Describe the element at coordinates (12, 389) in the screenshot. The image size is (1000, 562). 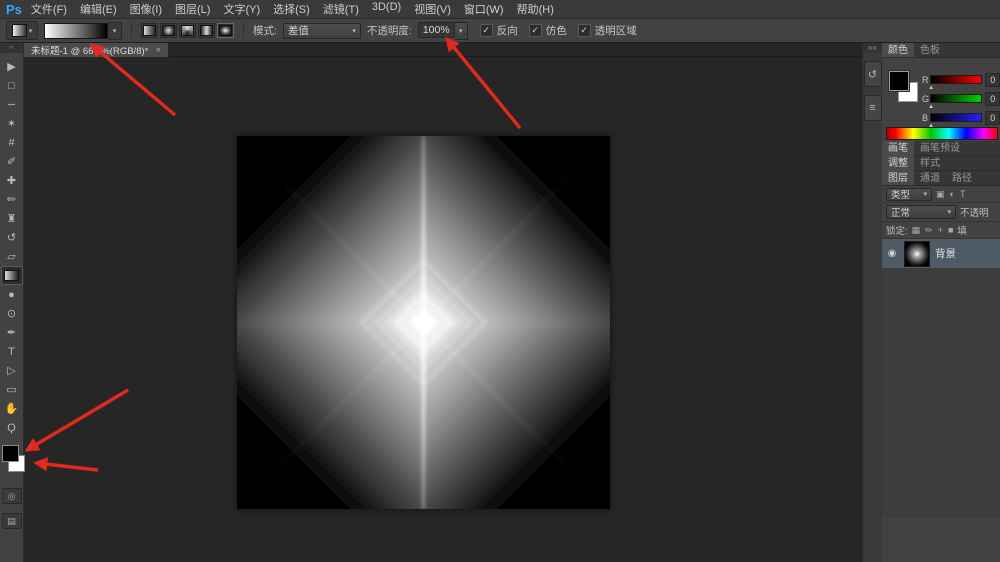
I see `shape-tool: ▭` at that location.